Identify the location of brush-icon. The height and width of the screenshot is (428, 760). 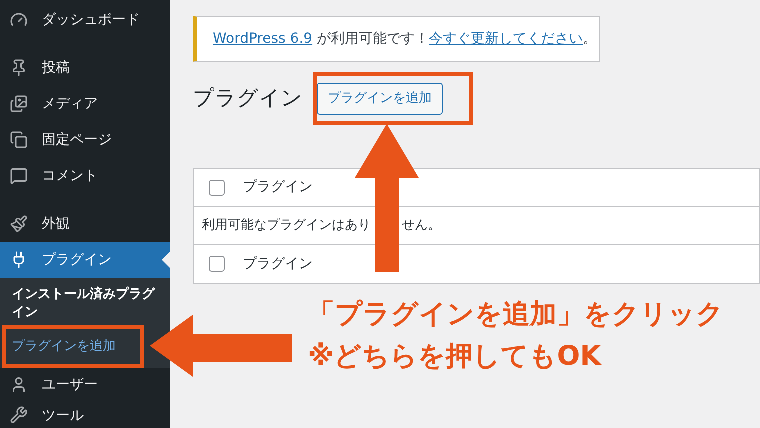
(19, 224).